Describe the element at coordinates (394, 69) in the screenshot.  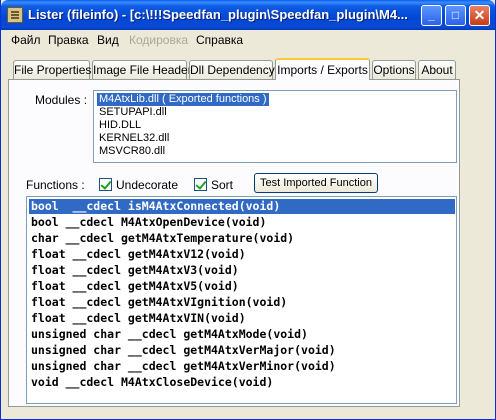
I see `tab-options: Options` at that location.